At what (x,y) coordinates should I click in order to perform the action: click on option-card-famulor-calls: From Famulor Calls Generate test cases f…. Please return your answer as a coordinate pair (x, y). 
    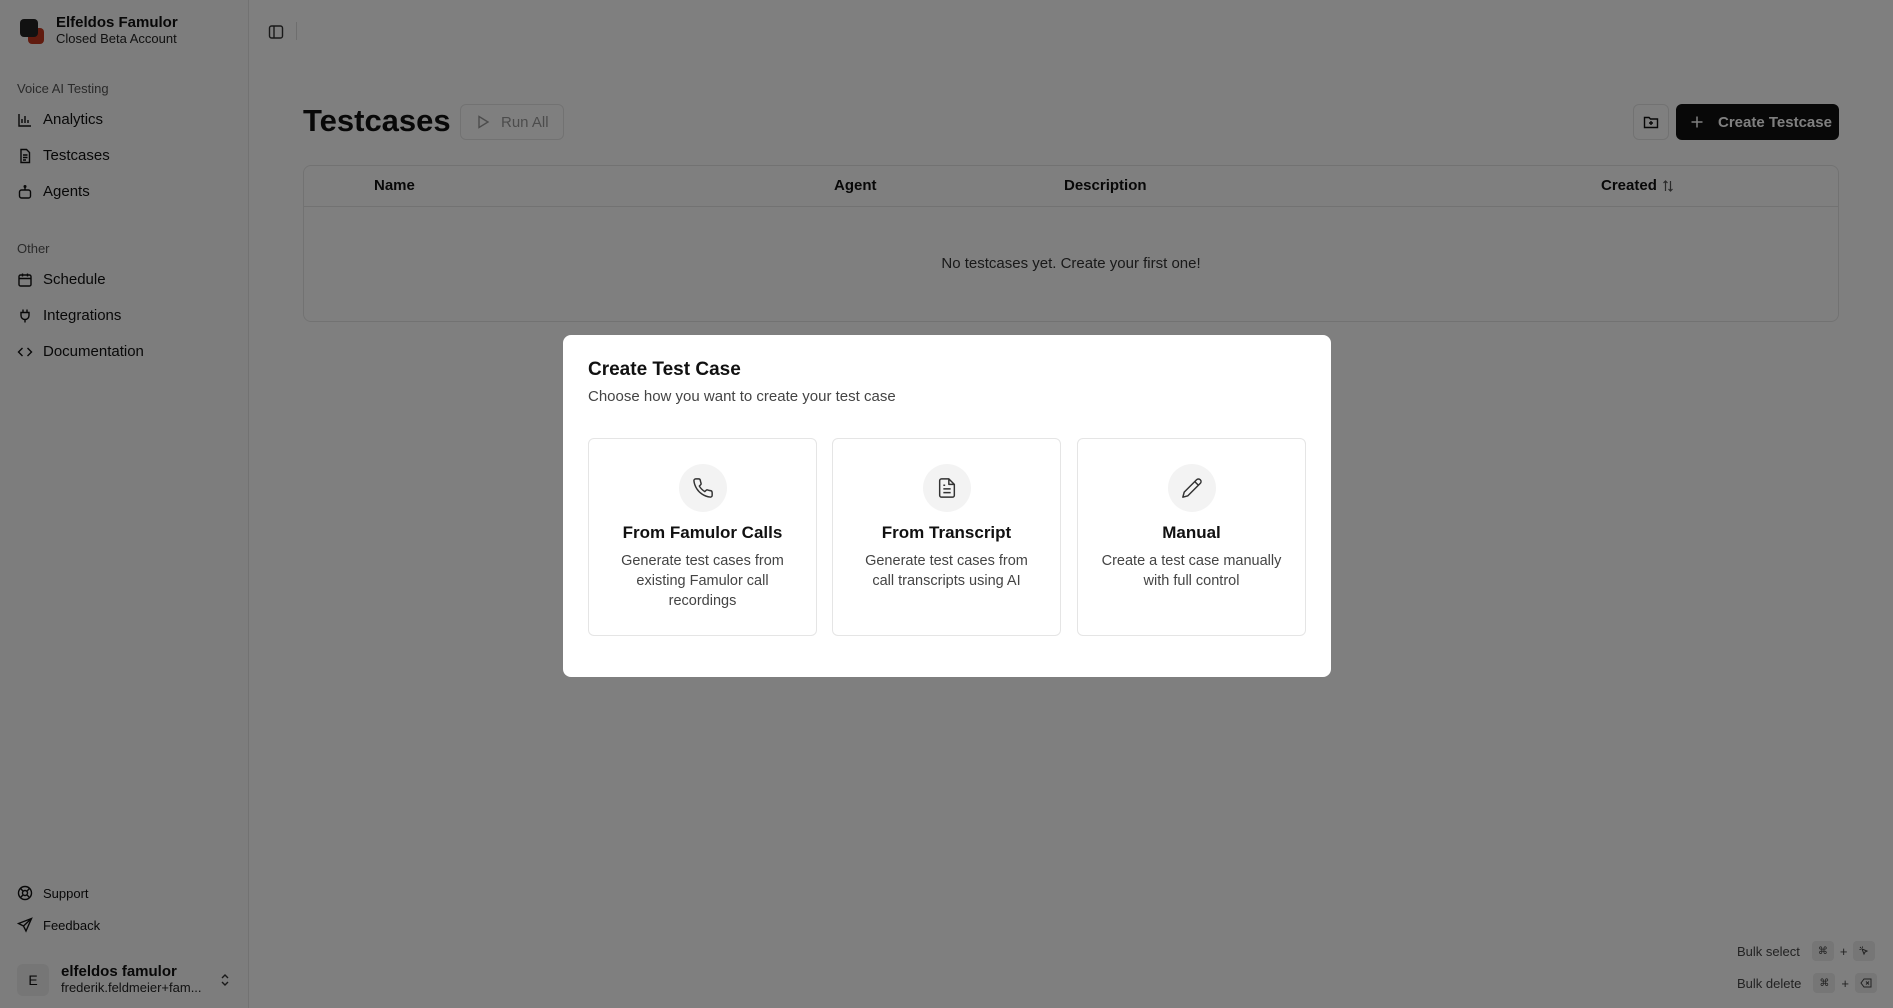
    Looking at the image, I should click on (702, 537).